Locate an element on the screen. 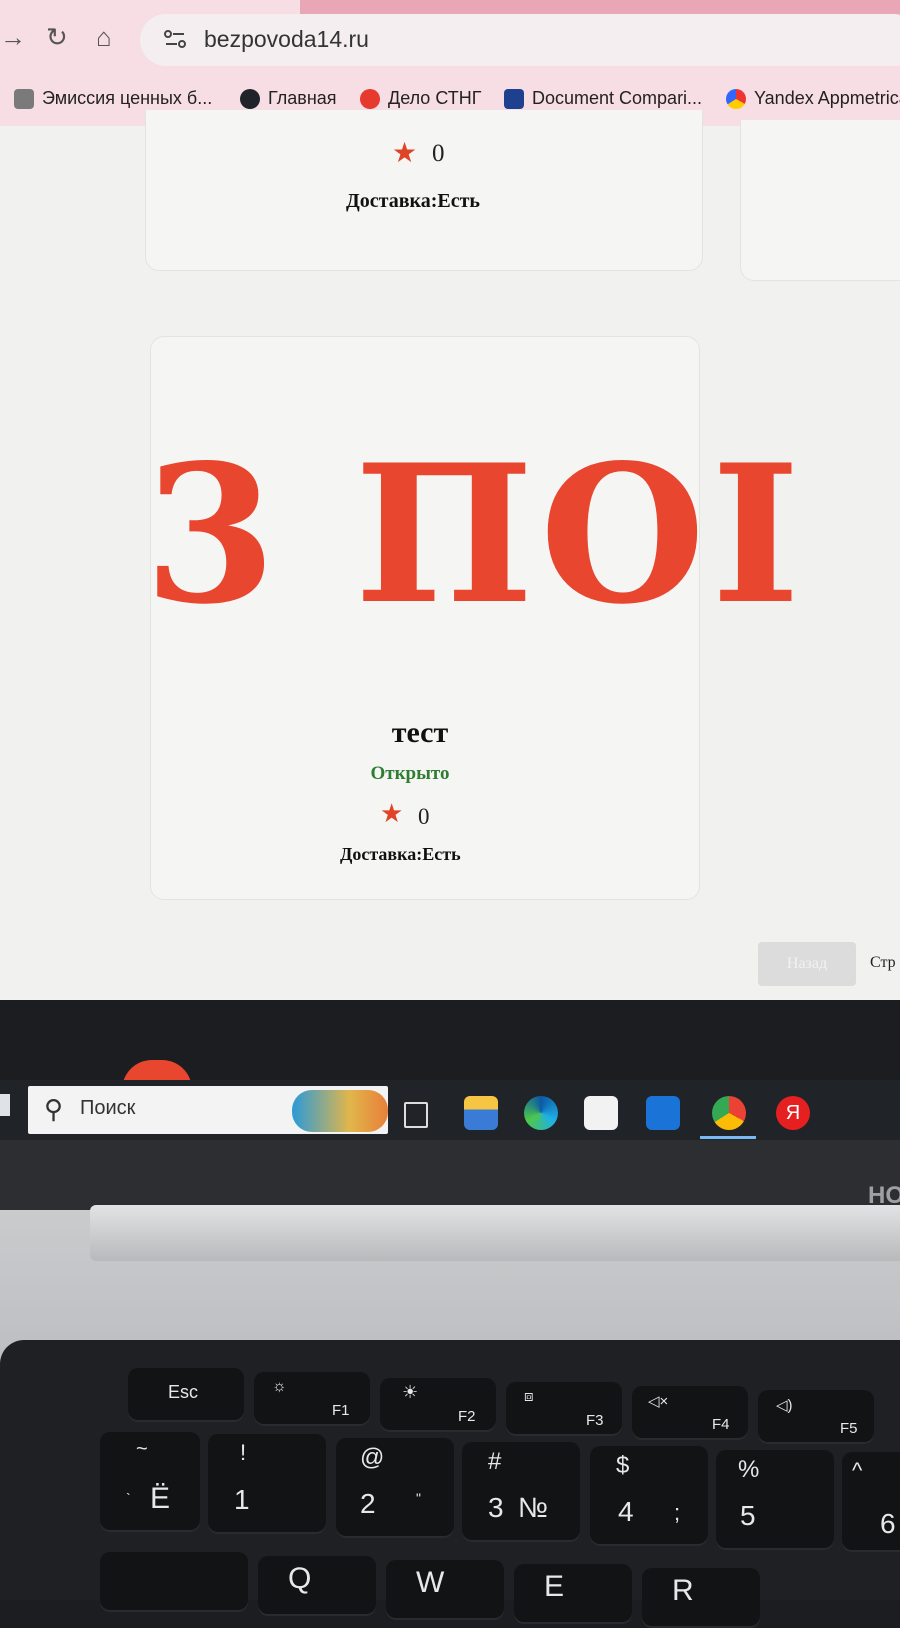  back-button: Назад is located at coordinates (807, 964).